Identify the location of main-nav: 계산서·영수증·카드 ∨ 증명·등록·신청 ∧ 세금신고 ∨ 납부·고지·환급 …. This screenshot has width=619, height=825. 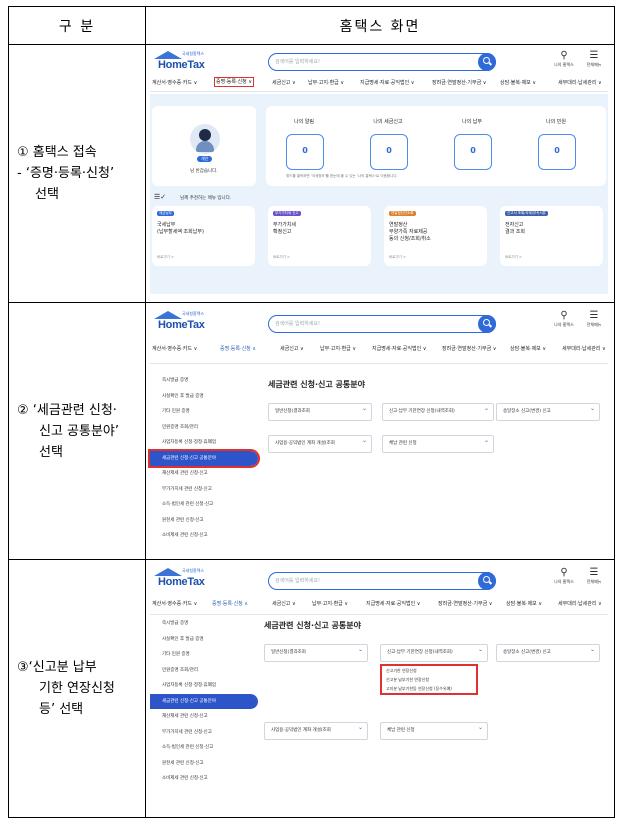
(379, 352).